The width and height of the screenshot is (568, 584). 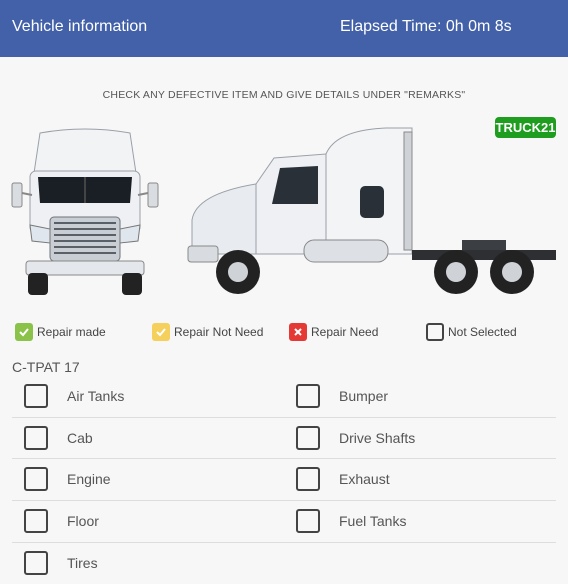 I want to click on legend-repair-need: Repair Need, so click(x=333, y=332).